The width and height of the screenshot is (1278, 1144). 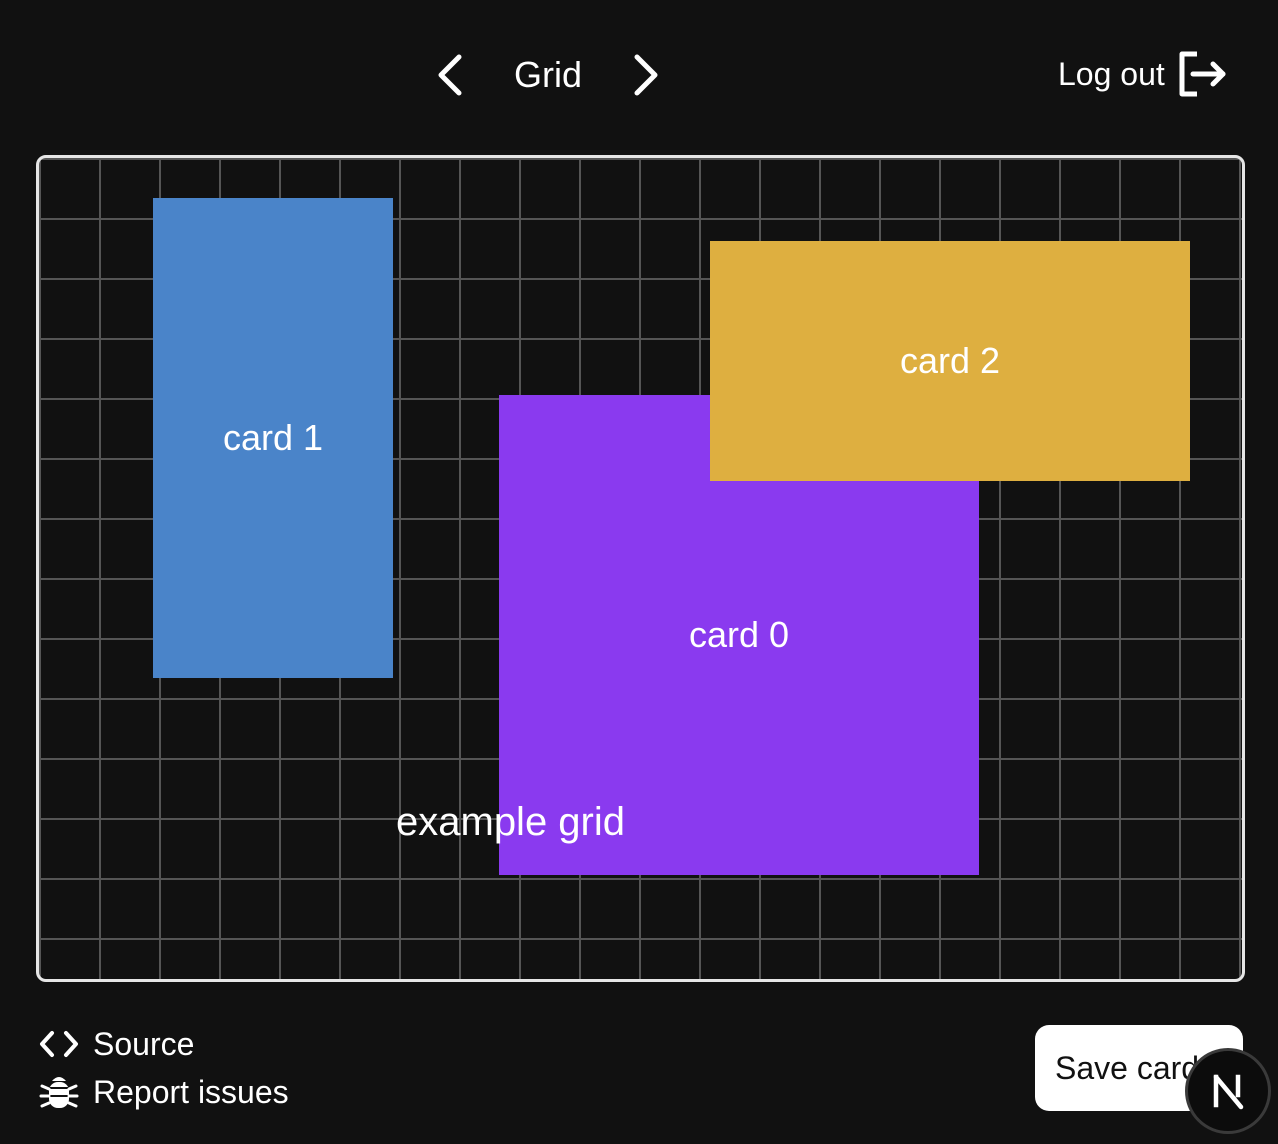 I want to click on page-title: Grid, so click(x=547, y=74).